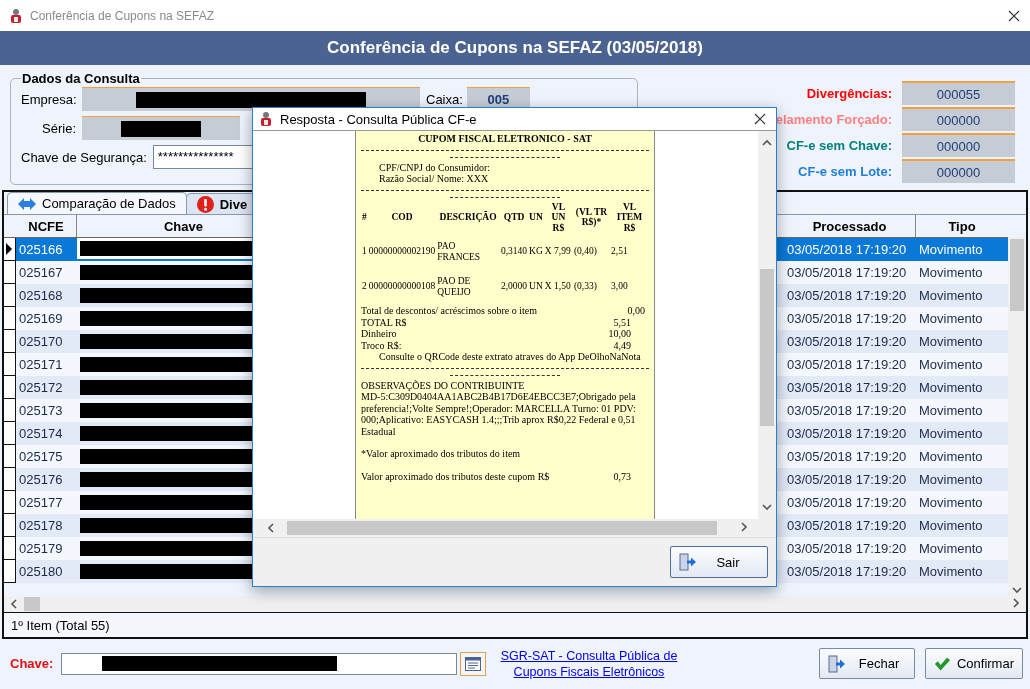 The width and height of the screenshot is (1030, 689). What do you see at coordinates (505, 139) in the screenshot?
I see `receipt-heading: CUPOM FISCAL ELETRONICO - SAT` at bounding box center [505, 139].